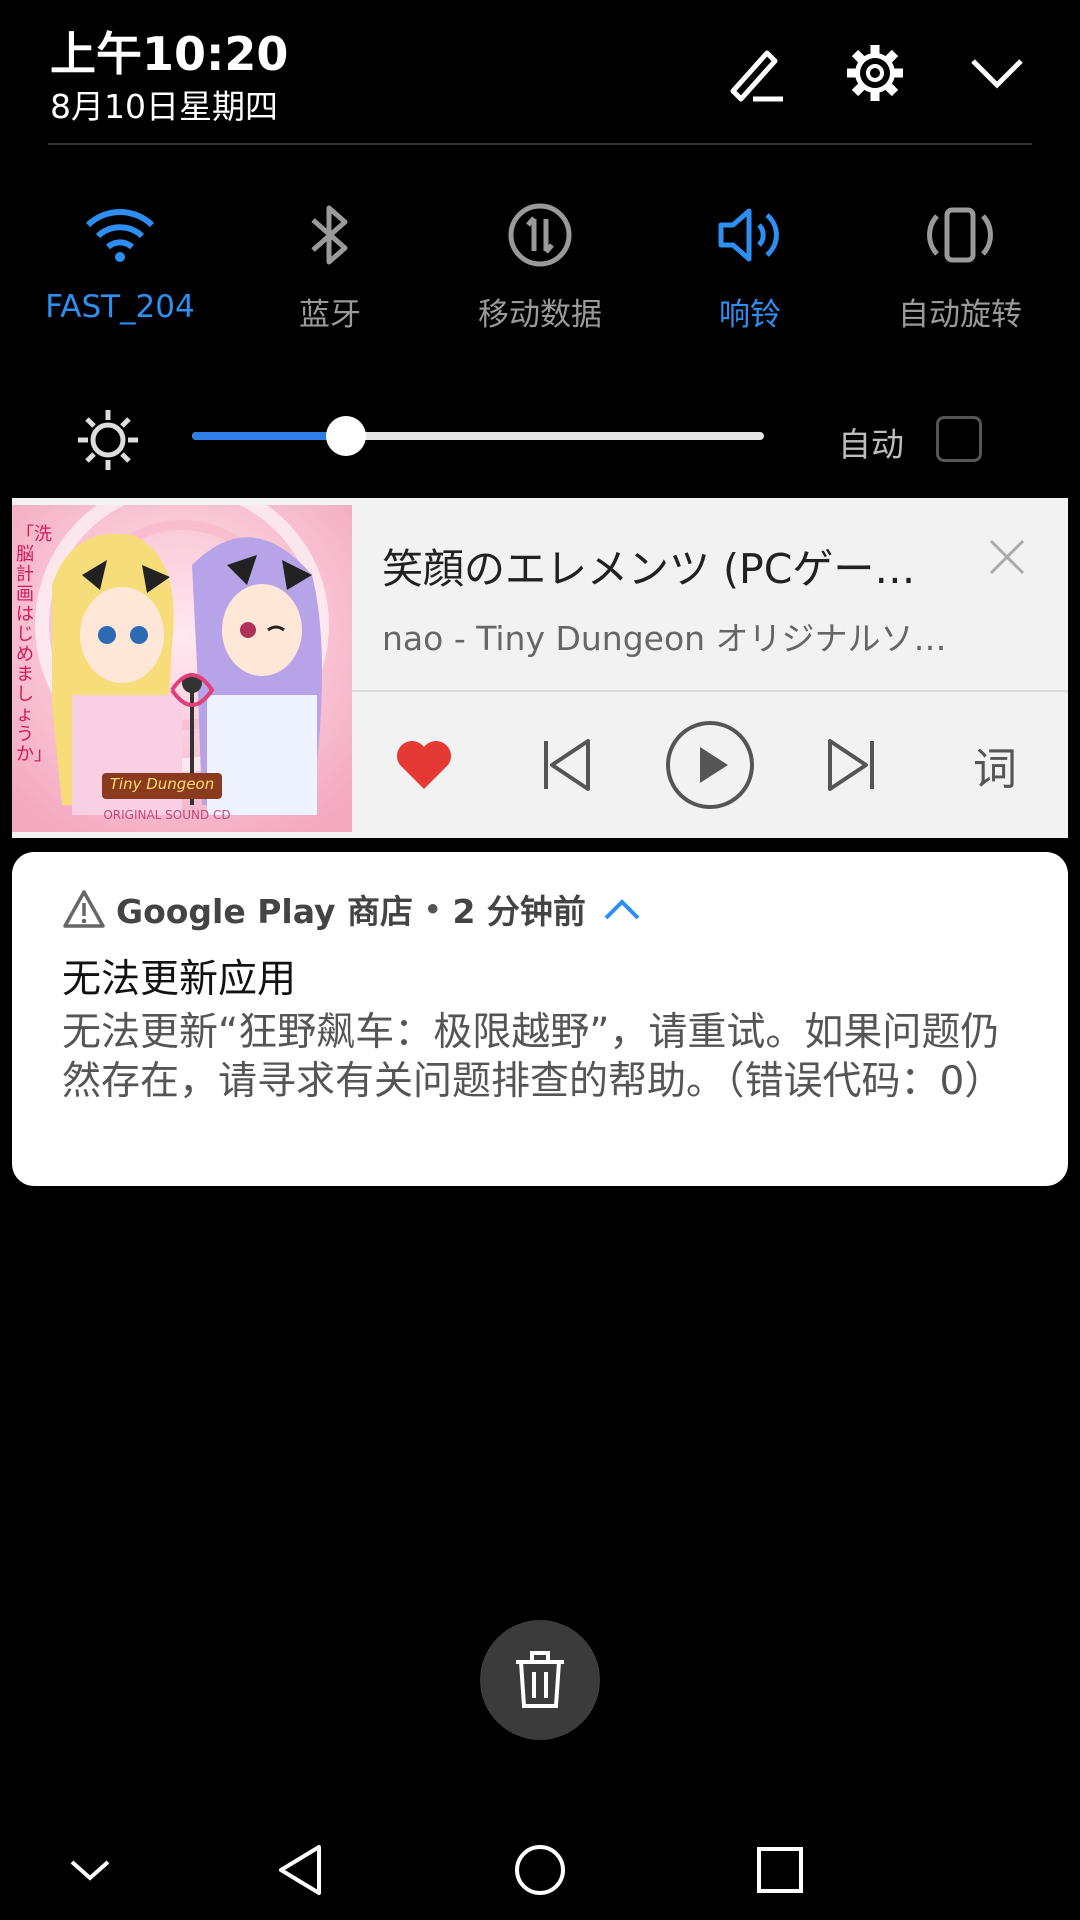 Image resolution: width=1080 pixels, height=1920 pixels. What do you see at coordinates (179, 979) in the screenshot?
I see `notification-title: 无法更新应用` at bounding box center [179, 979].